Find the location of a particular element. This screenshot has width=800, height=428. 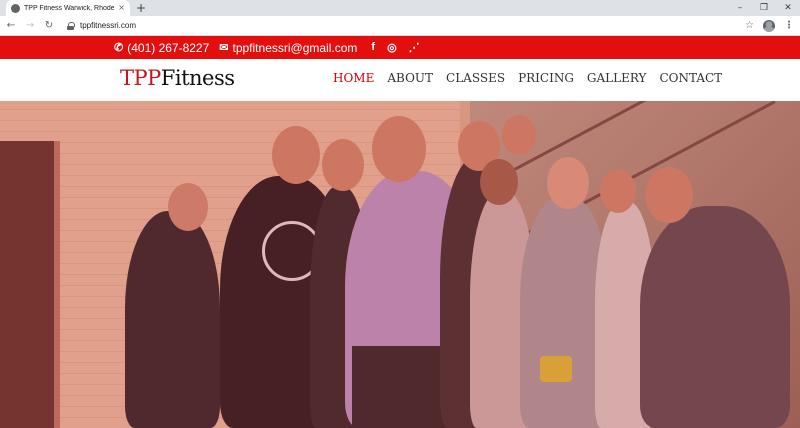

logo-tpp: TPP is located at coordinates (140, 78).